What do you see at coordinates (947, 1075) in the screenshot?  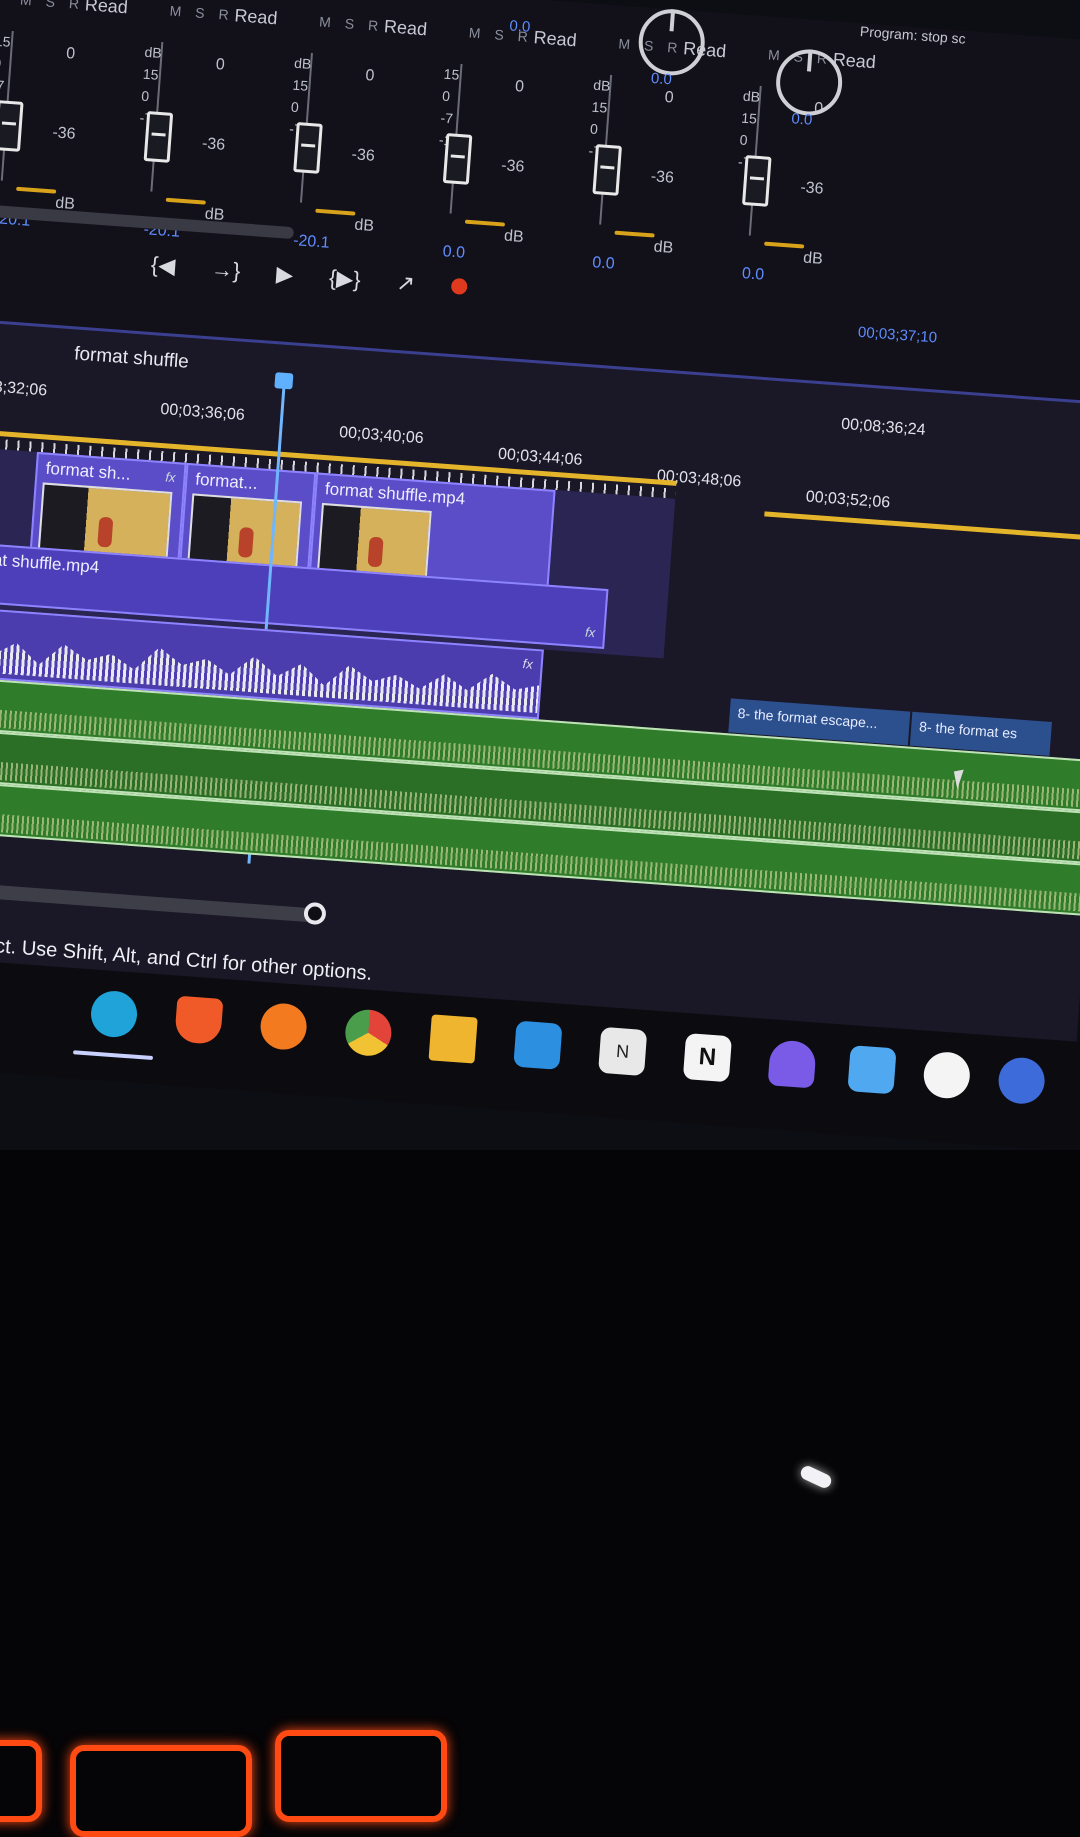 I see `library-icon` at bounding box center [947, 1075].